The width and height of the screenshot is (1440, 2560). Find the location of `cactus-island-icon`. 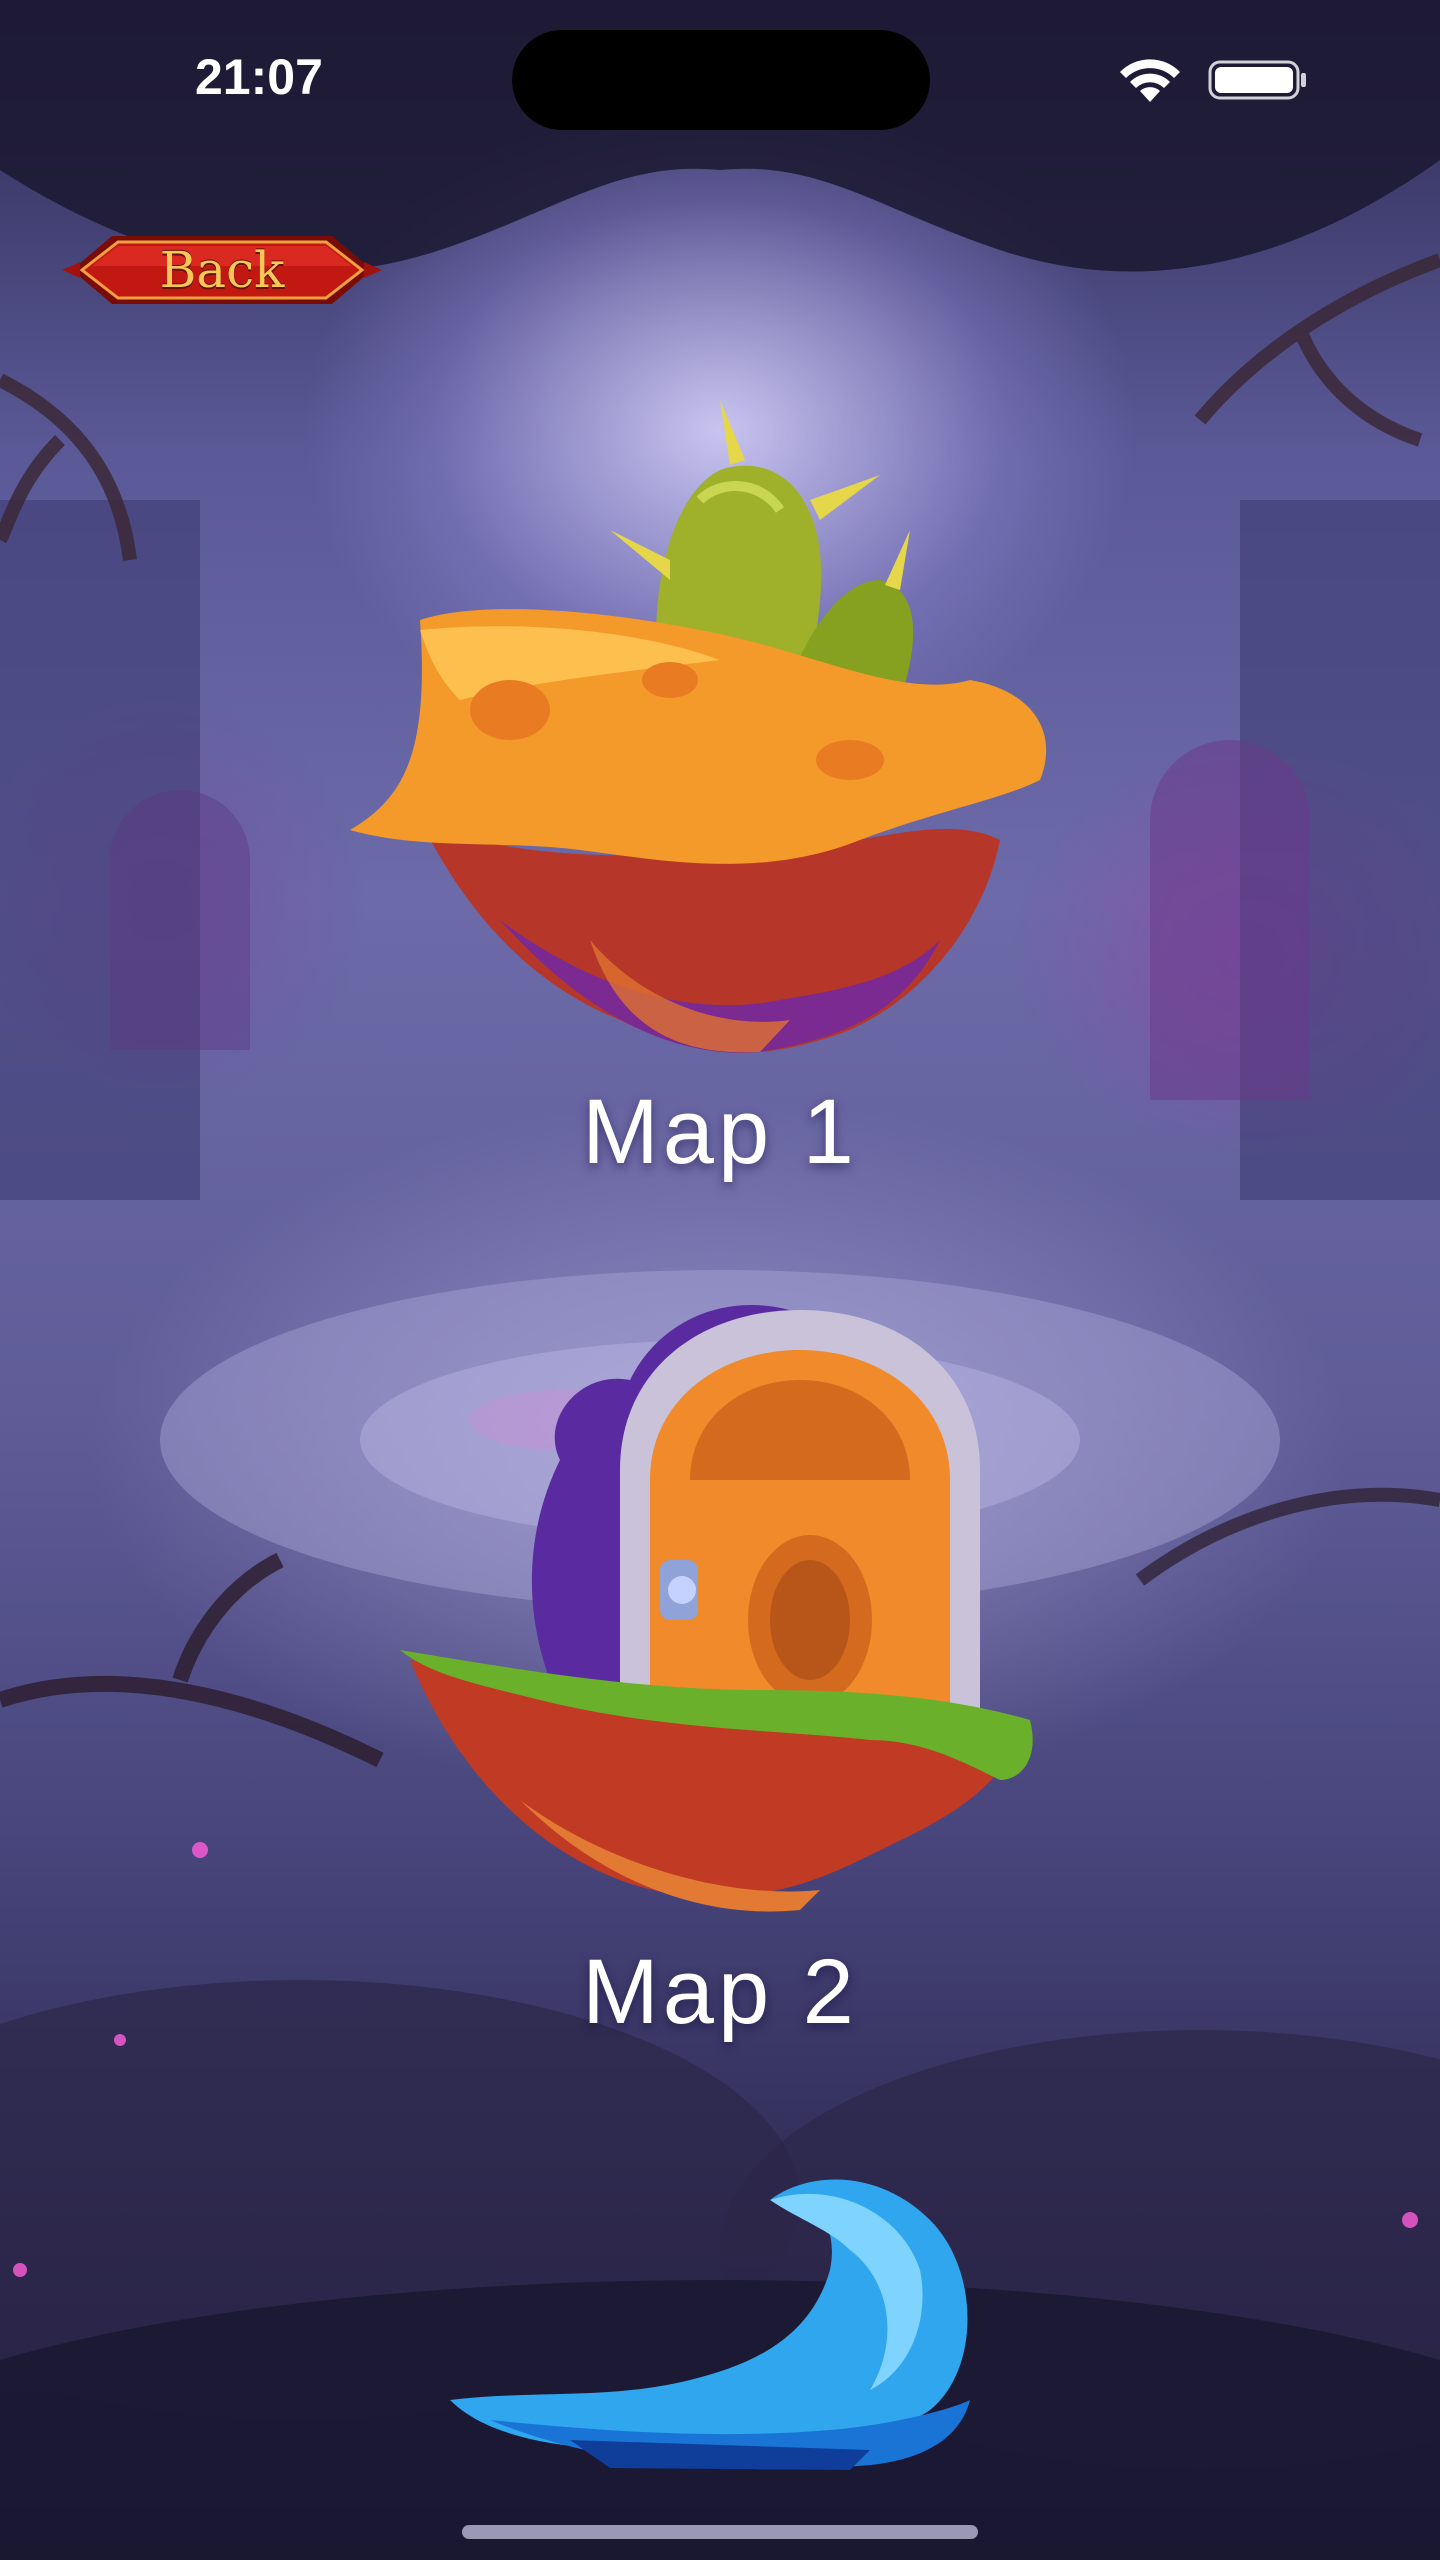

cactus-island-icon is located at coordinates (698, 726).